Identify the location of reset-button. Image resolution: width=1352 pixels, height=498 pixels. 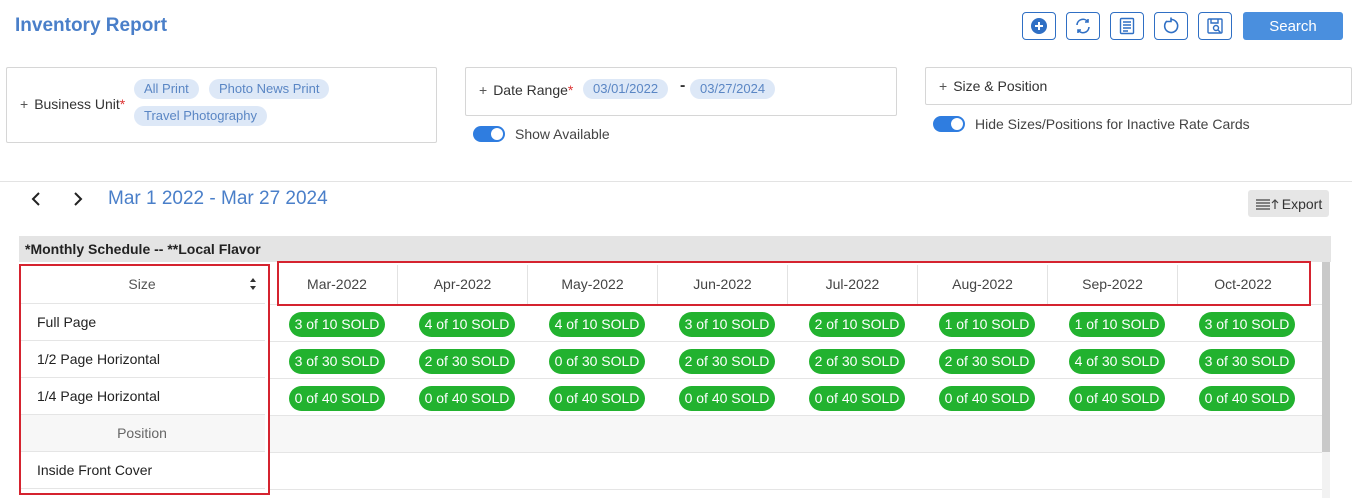
(1171, 26).